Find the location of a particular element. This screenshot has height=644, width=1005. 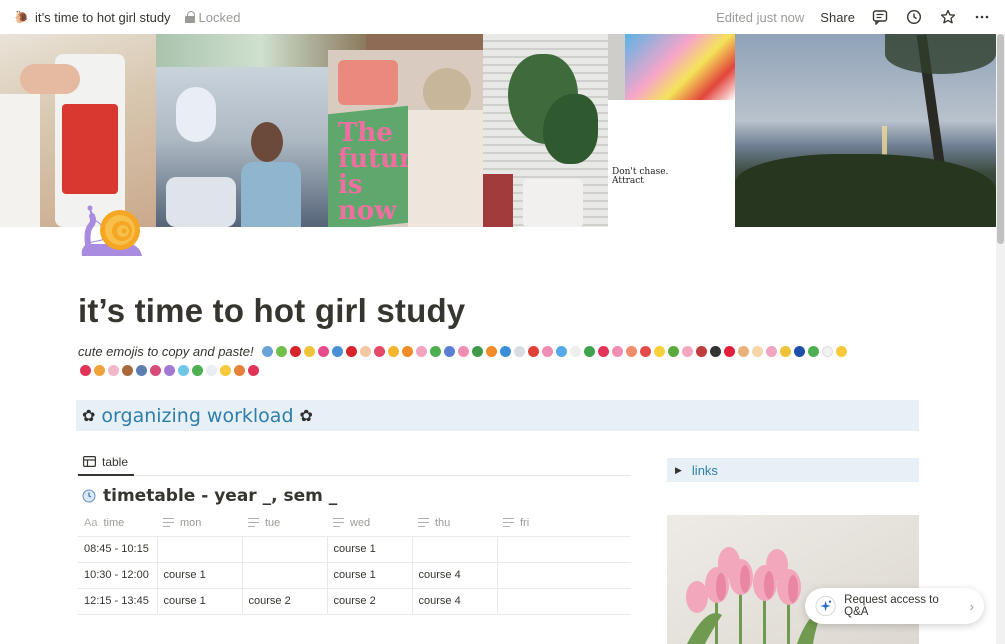

star-icon is located at coordinates (948, 17).